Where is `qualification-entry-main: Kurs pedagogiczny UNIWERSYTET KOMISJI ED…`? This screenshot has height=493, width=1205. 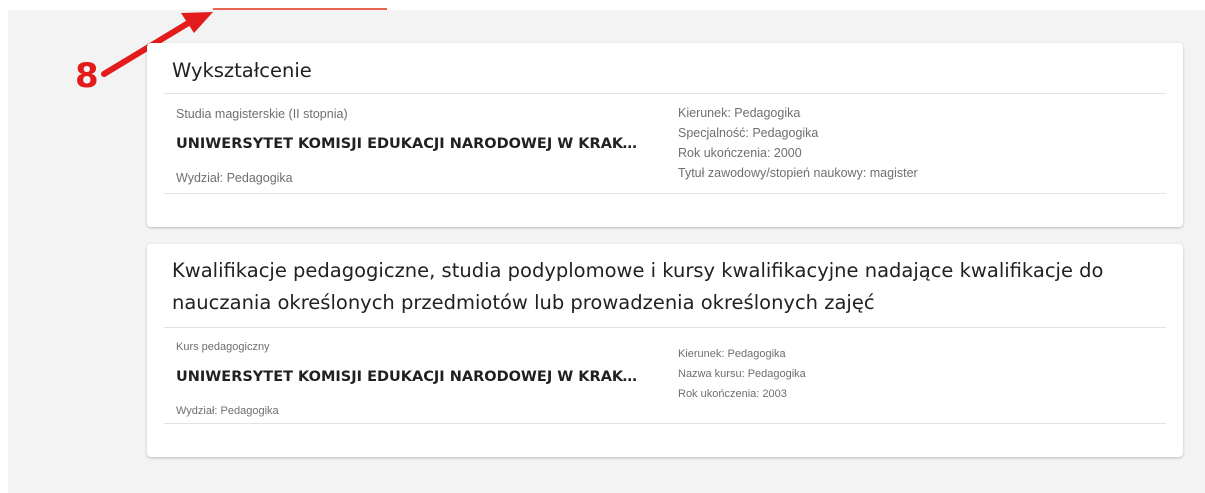
qualification-entry-main: Kurs pedagogiczny UNIWERSYTET KOMISJI ED… is located at coordinates (411, 379).